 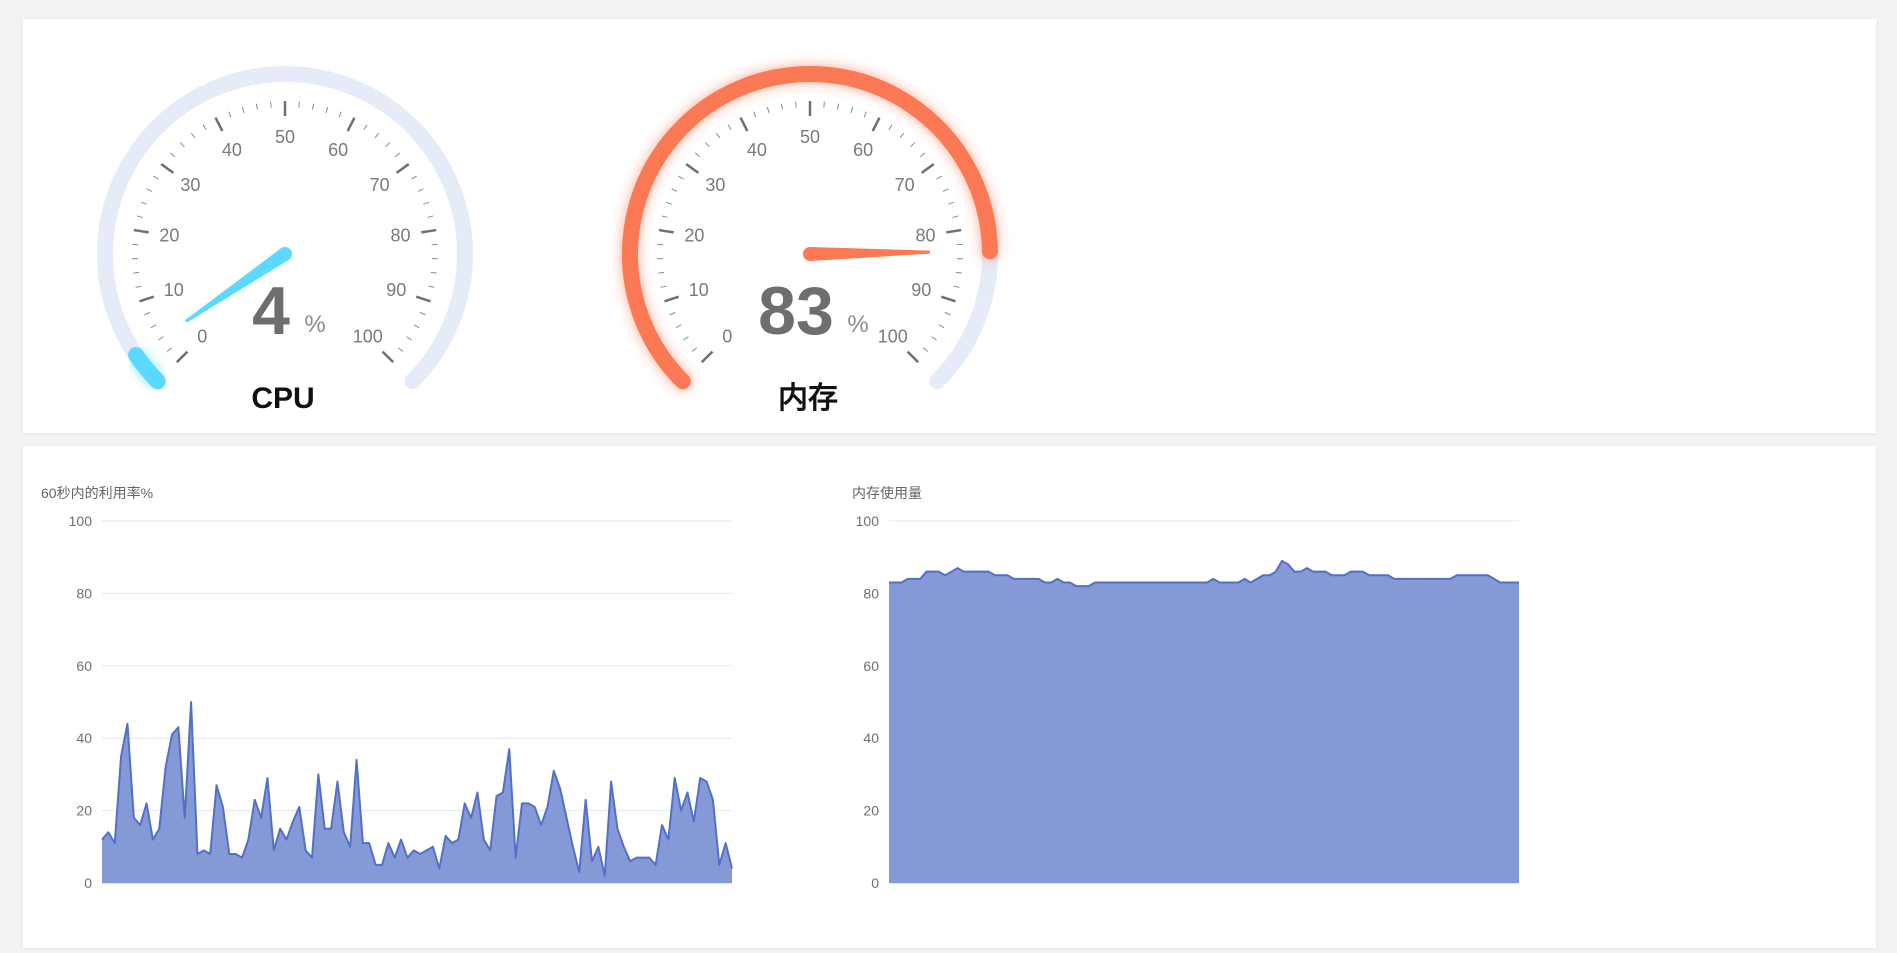 What do you see at coordinates (810, 137) in the screenshot?
I see `gauge-tick-label: 50` at bounding box center [810, 137].